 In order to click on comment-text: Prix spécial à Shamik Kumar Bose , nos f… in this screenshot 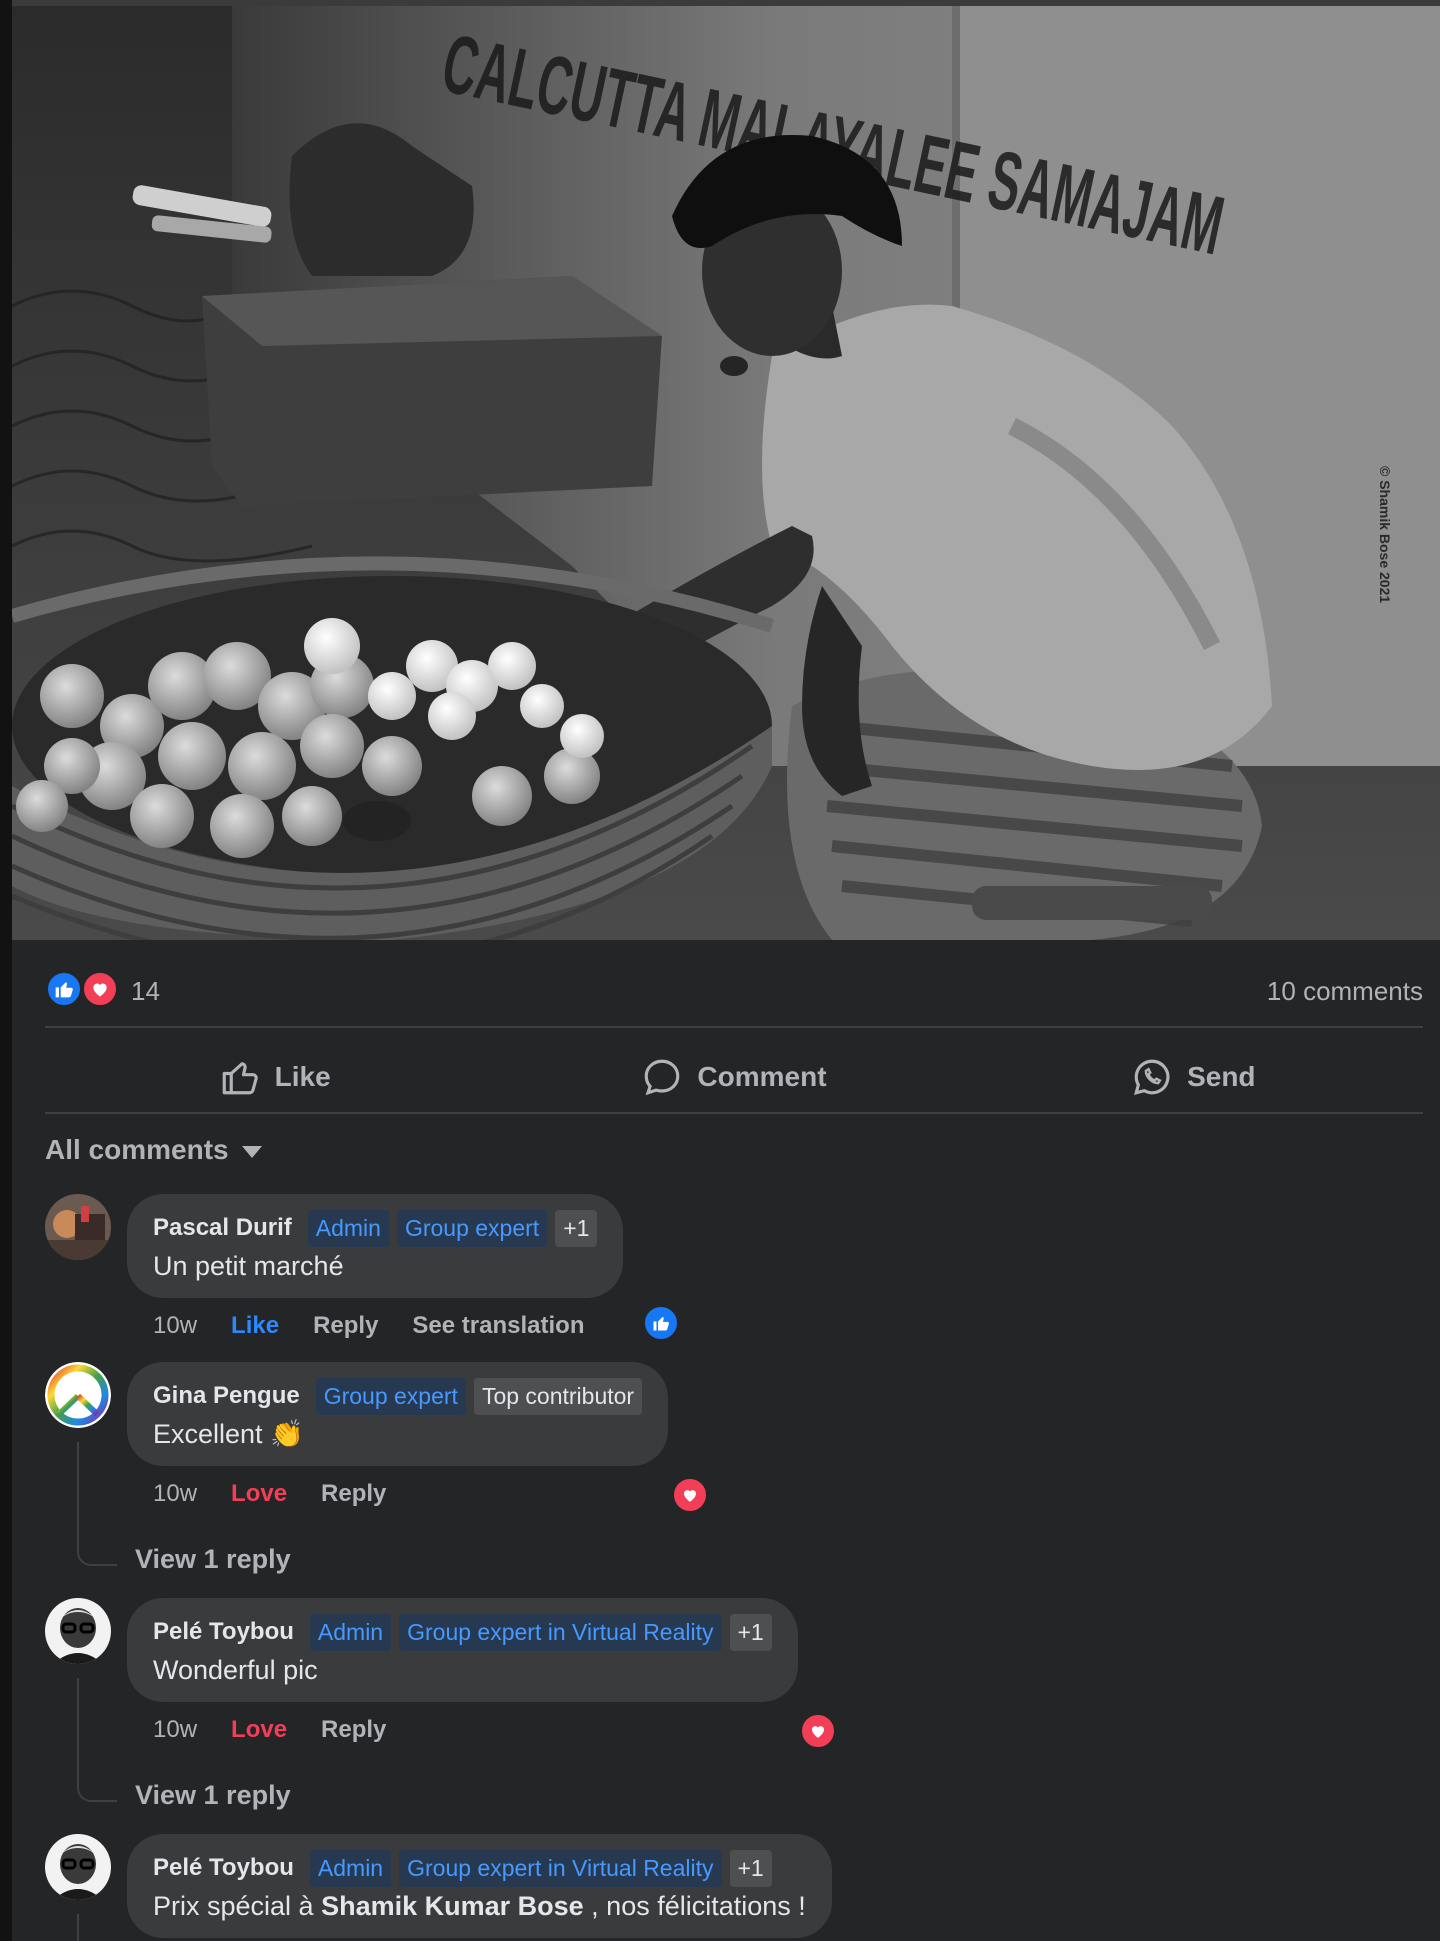, I will do `click(479, 1906)`.